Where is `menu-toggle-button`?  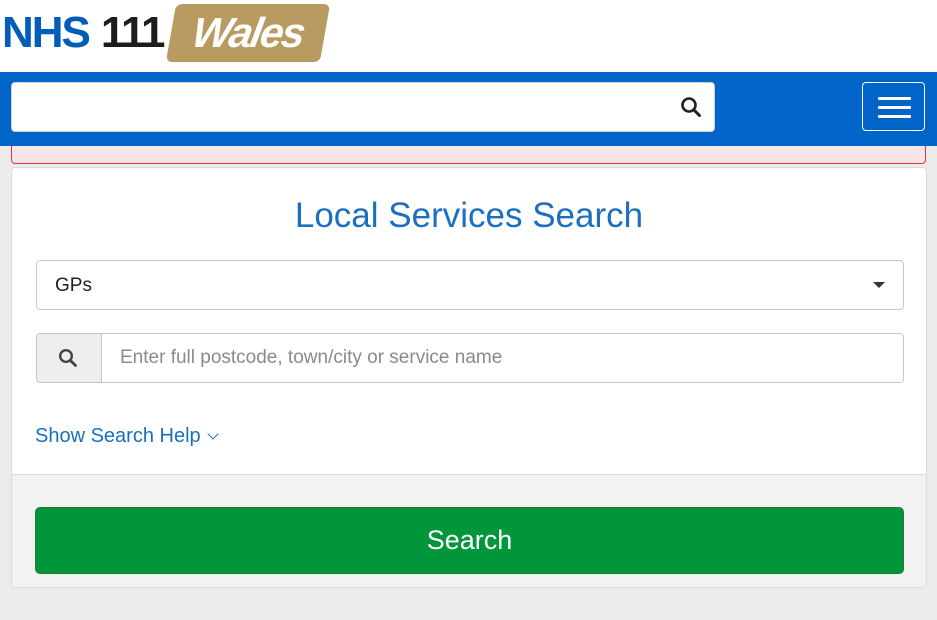 menu-toggle-button is located at coordinates (893, 106).